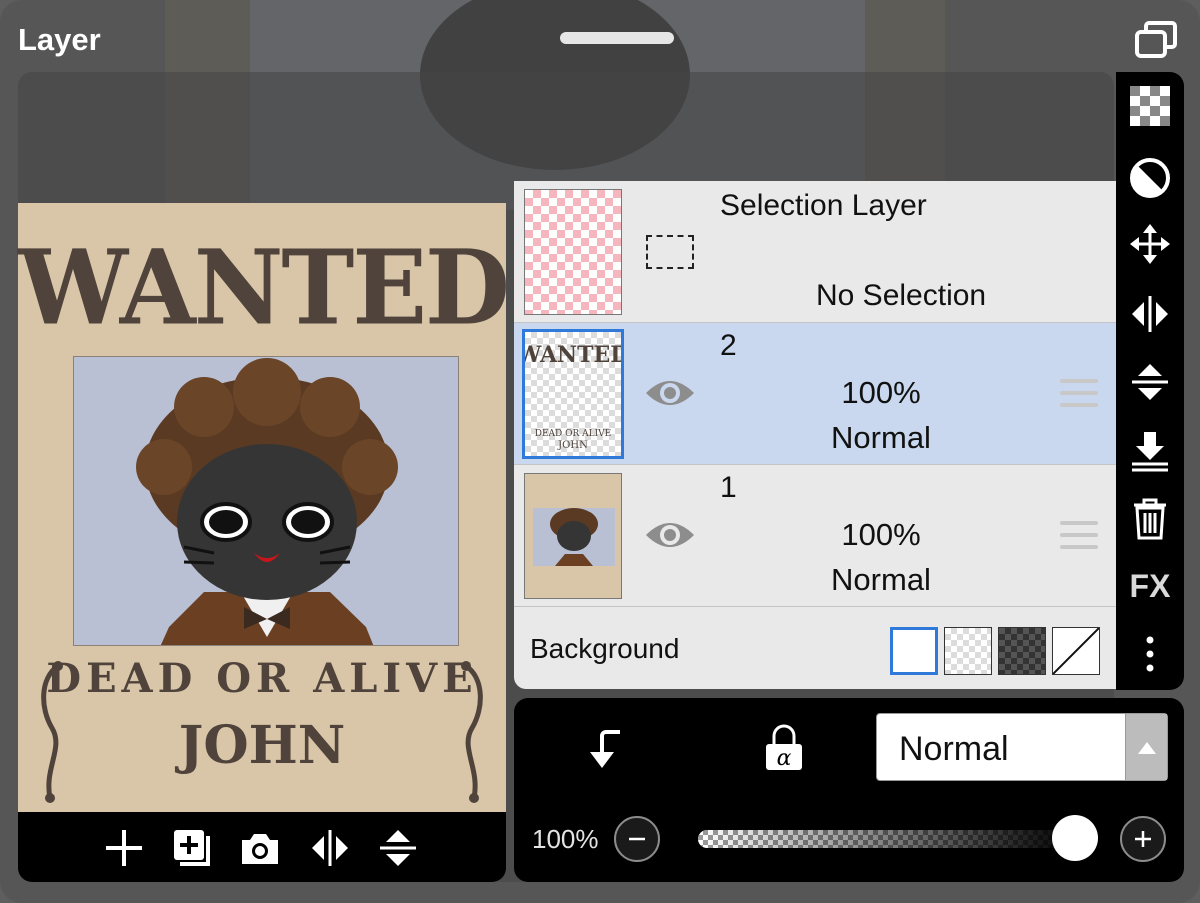 Image resolution: width=1200 pixels, height=903 pixels. Describe the element at coordinates (264, 288) in the screenshot. I see `poster-headline: WANTED` at that location.